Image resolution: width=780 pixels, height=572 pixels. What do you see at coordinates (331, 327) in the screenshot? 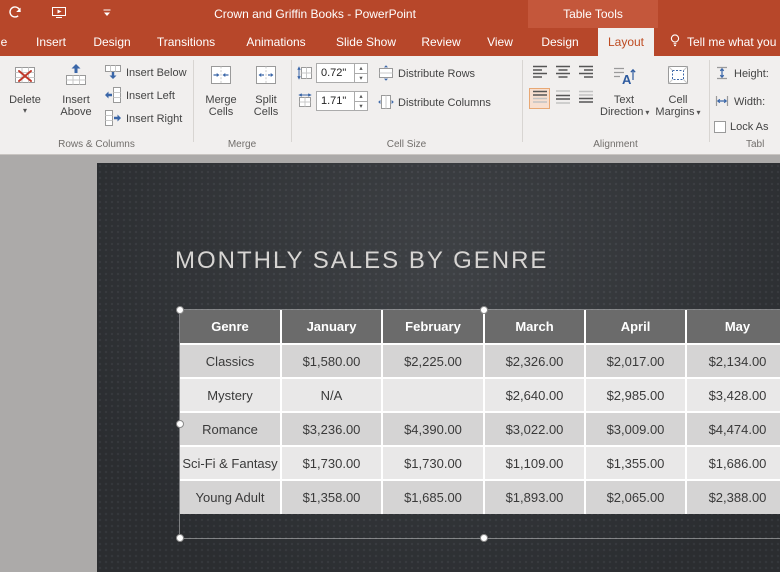
I see `table-header-cell: January` at bounding box center [331, 327].